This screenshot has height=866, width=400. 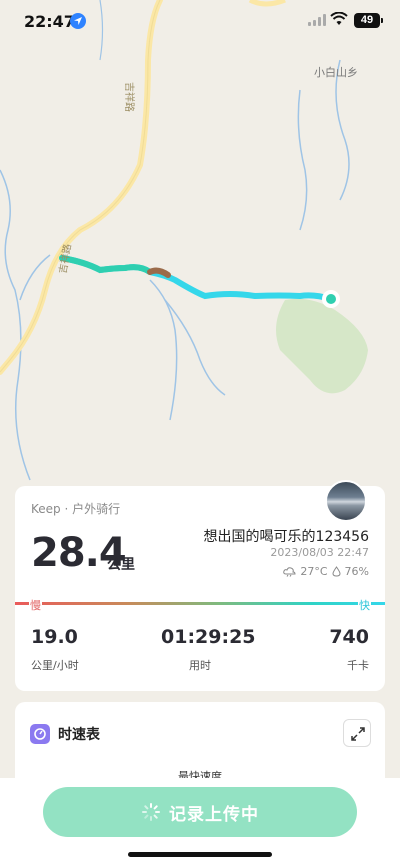 I want to click on status-time: 22:47, so click(x=49, y=21).